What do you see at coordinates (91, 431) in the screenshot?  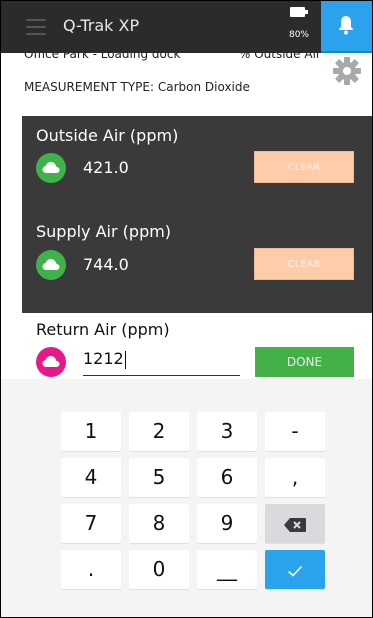 I see `key-1: 1` at bounding box center [91, 431].